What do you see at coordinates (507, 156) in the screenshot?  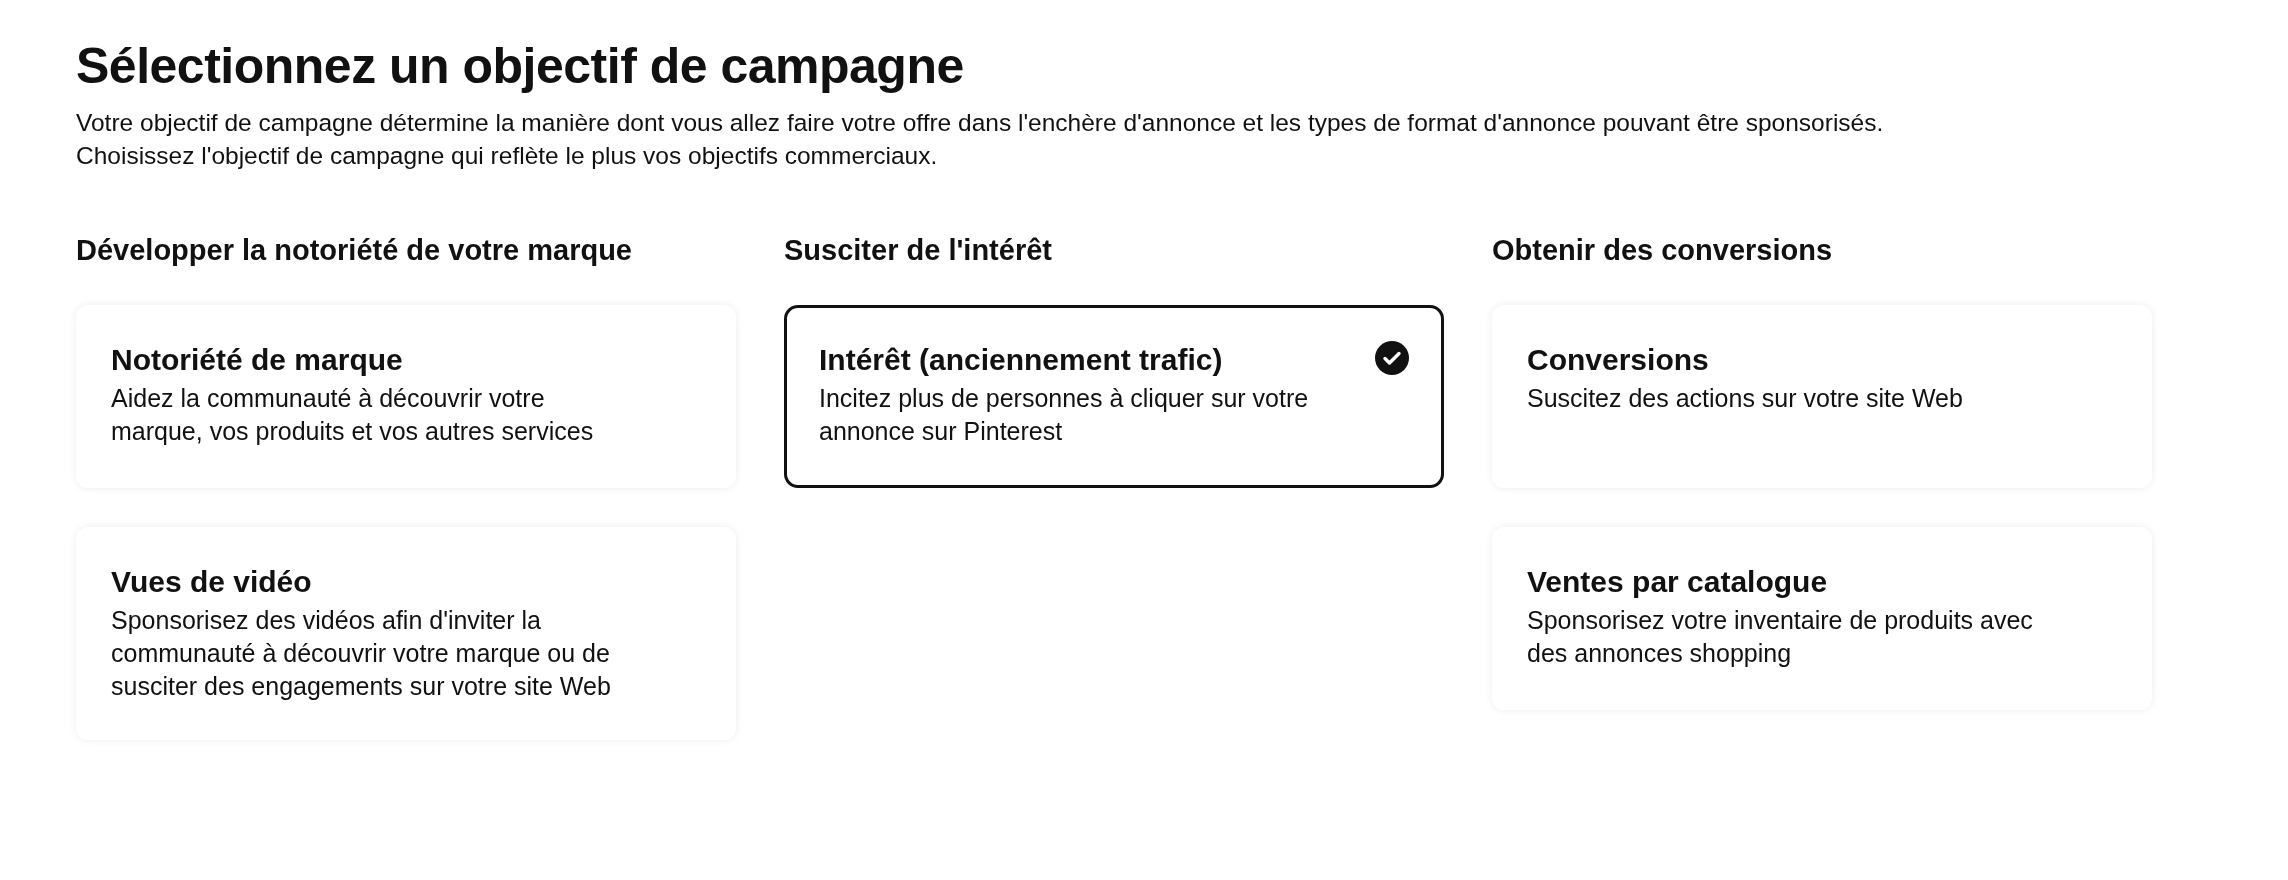 I see `description-text: Choisissez l'objectif de campagne qui reflète le plus vos objectifs commerciaux.` at bounding box center [507, 156].